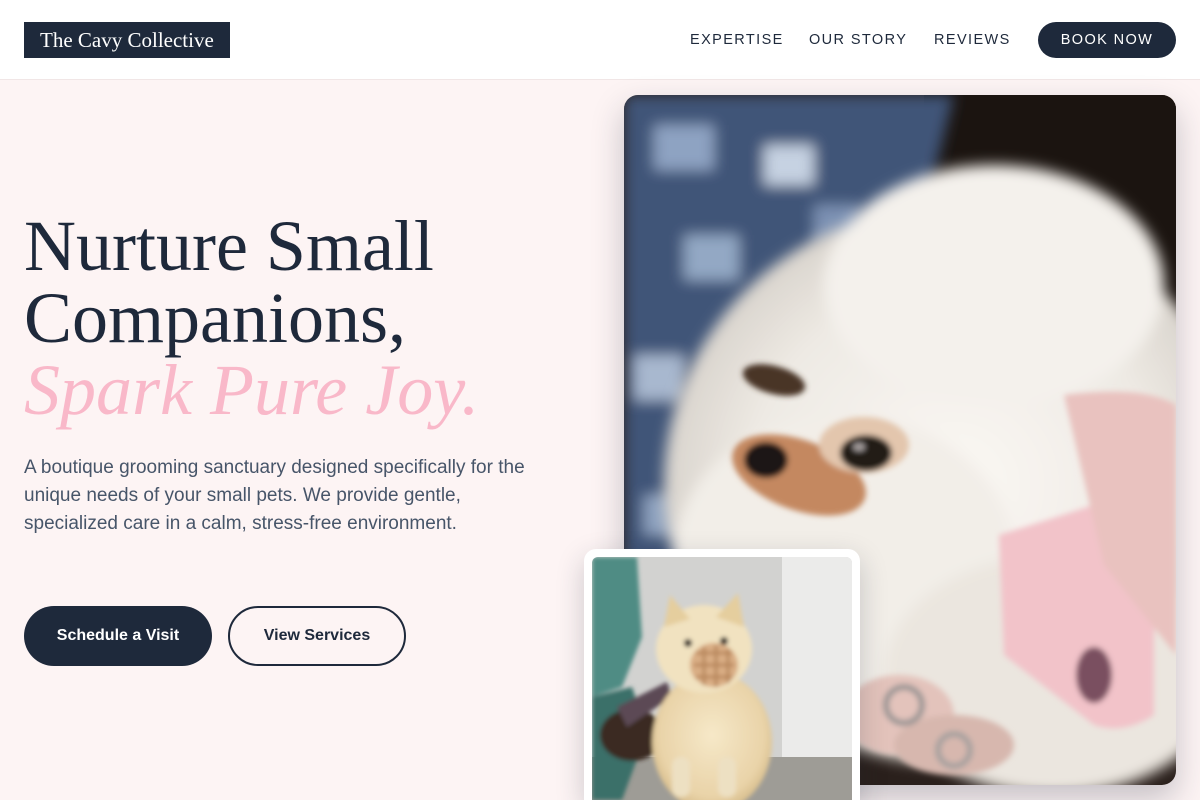 This screenshot has height=800, width=1200. Describe the element at coordinates (252, 390) in the screenshot. I see `headline-accent: Spark Pure Joy.` at that location.